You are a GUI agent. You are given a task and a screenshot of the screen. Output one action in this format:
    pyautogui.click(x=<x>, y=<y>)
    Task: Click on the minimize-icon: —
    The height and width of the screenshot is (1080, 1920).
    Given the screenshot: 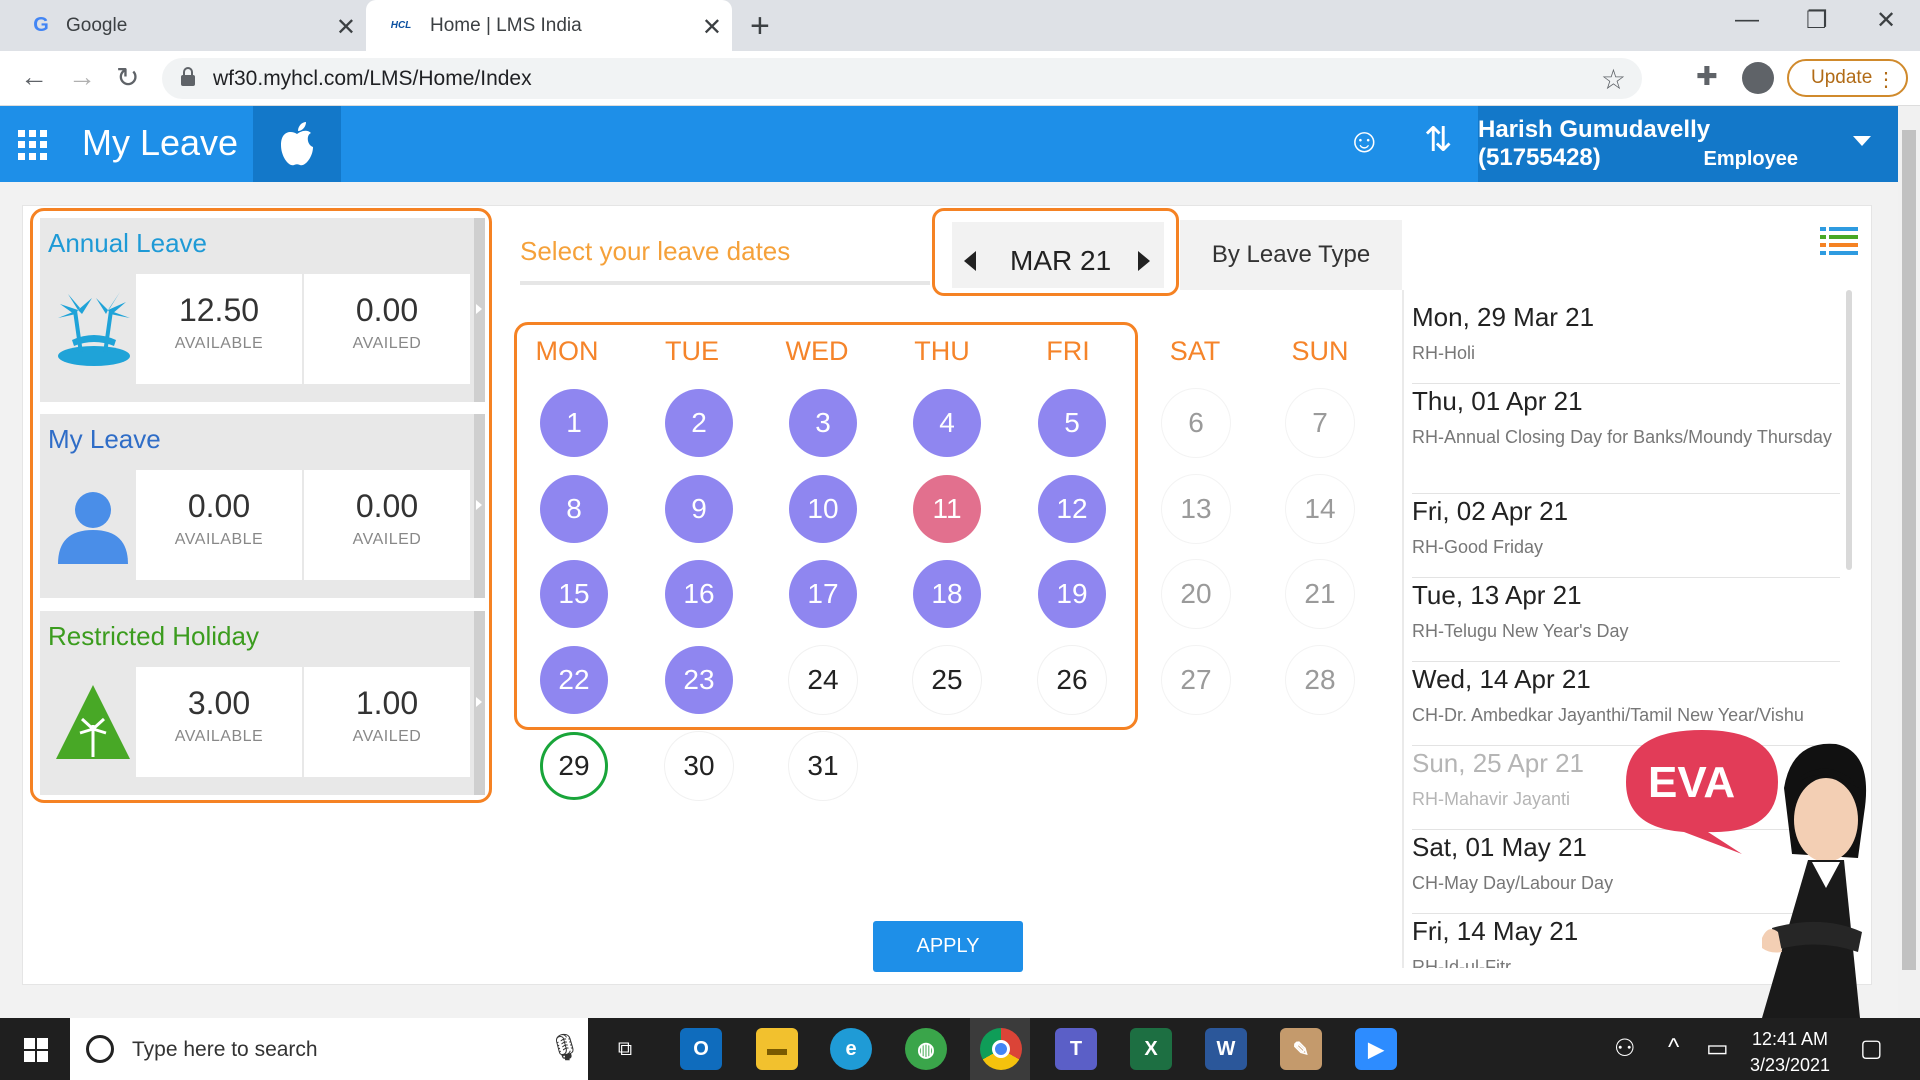 What is the action you would take?
    pyautogui.click(x=1747, y=20)
    